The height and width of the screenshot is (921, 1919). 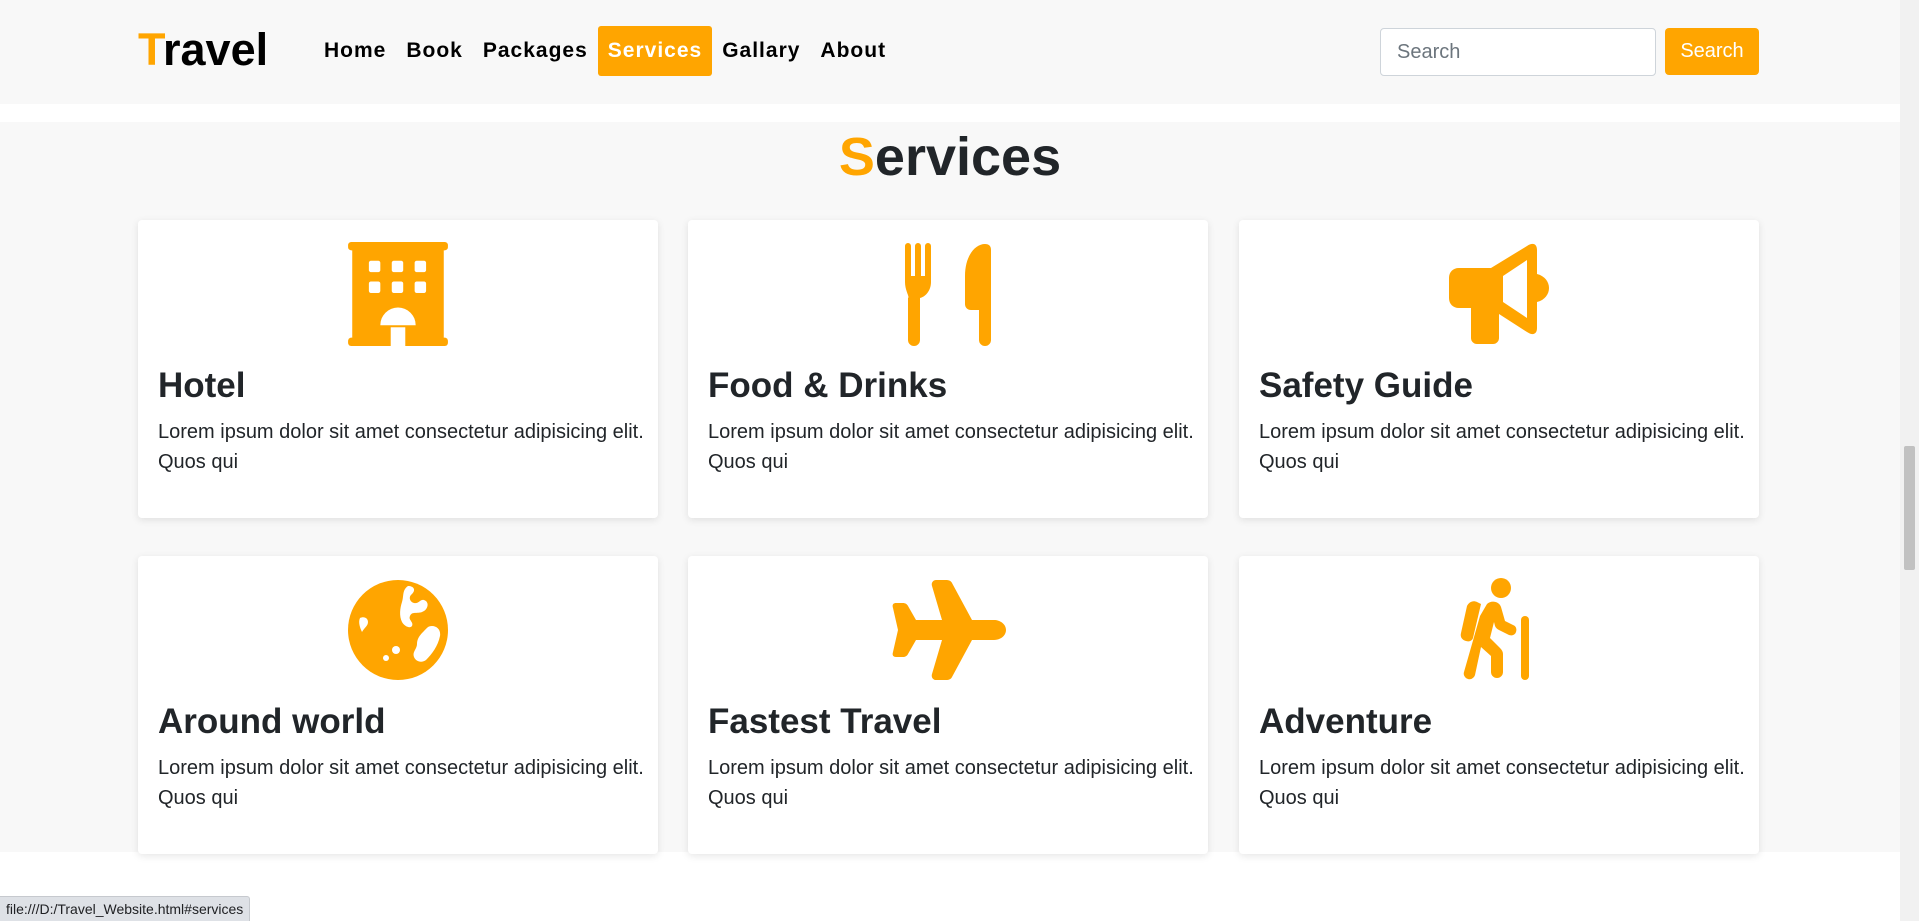 What do you see at coordinates (398, 294) in the screenshot?
I see `hotel-icon` at bounding box center [398, 294].